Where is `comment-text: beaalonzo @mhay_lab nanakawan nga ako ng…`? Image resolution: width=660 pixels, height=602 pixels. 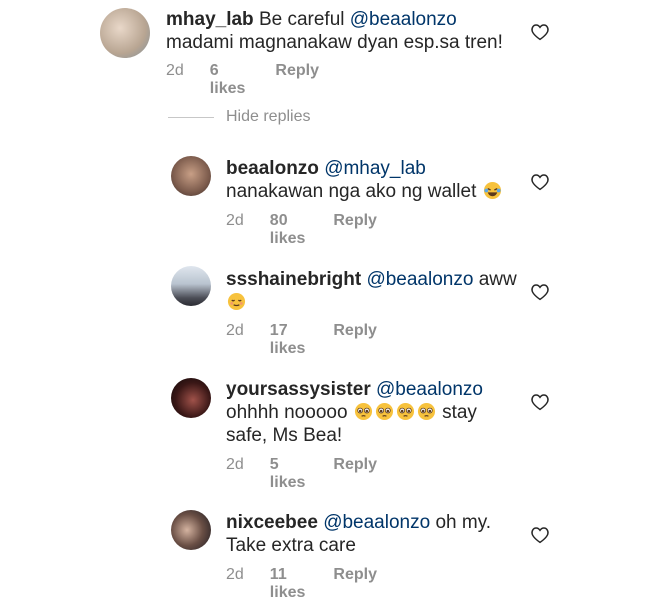
comment-text: beaalonzo @mhay_lab nanakawan nga ako ng… is located at coordinates (376, 180).